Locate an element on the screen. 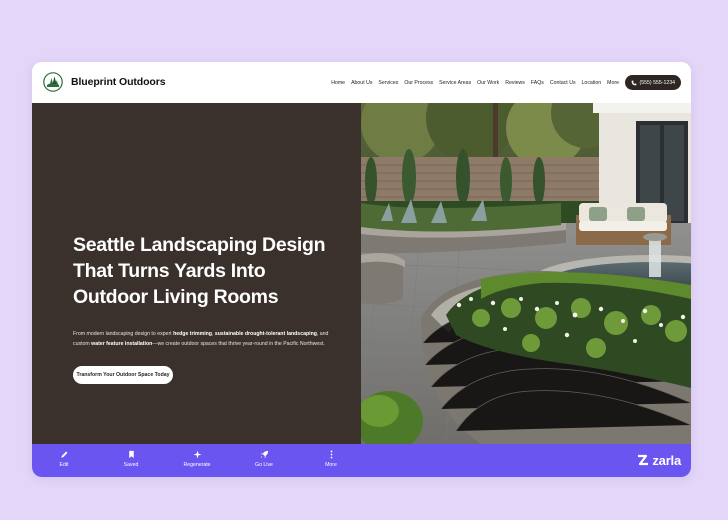 The height and width of the screenshot is (520, 728). bookmark-icon is located at coordinates (131, 454).